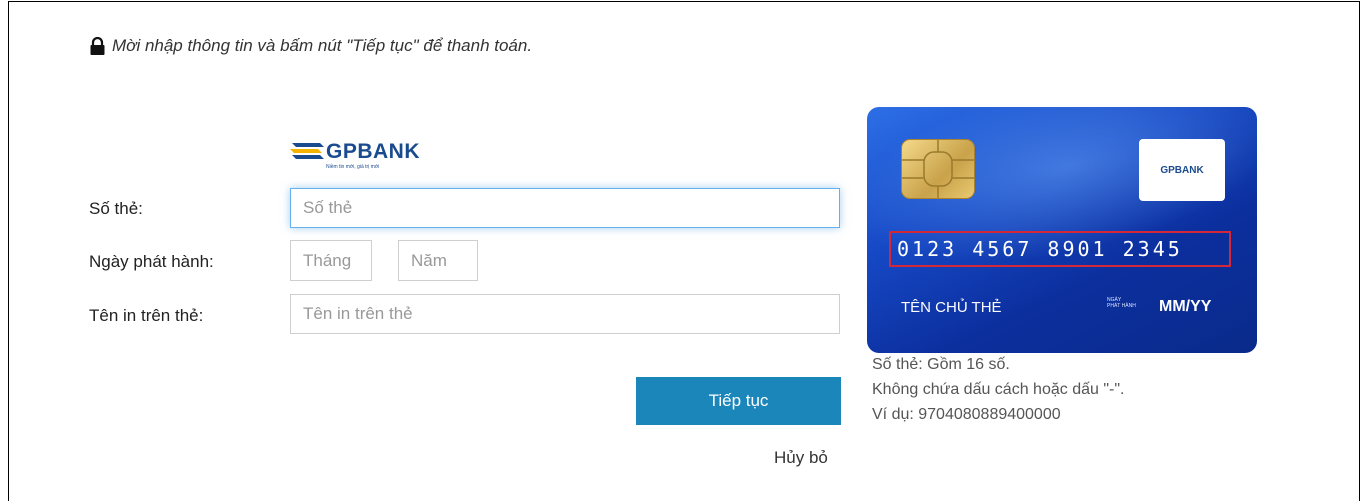 The image size is (1368, 501). Describe the element at coordinates (966, 414) in the screenshot. I see `hint-line-3: Ví dụ: 9704080889400000` at that location.